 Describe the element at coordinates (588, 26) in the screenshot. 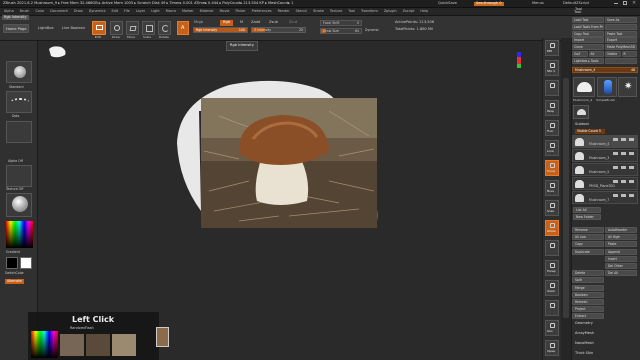

I see `tool-button-load-tools-from-project: Load Tools From Project` at that location.